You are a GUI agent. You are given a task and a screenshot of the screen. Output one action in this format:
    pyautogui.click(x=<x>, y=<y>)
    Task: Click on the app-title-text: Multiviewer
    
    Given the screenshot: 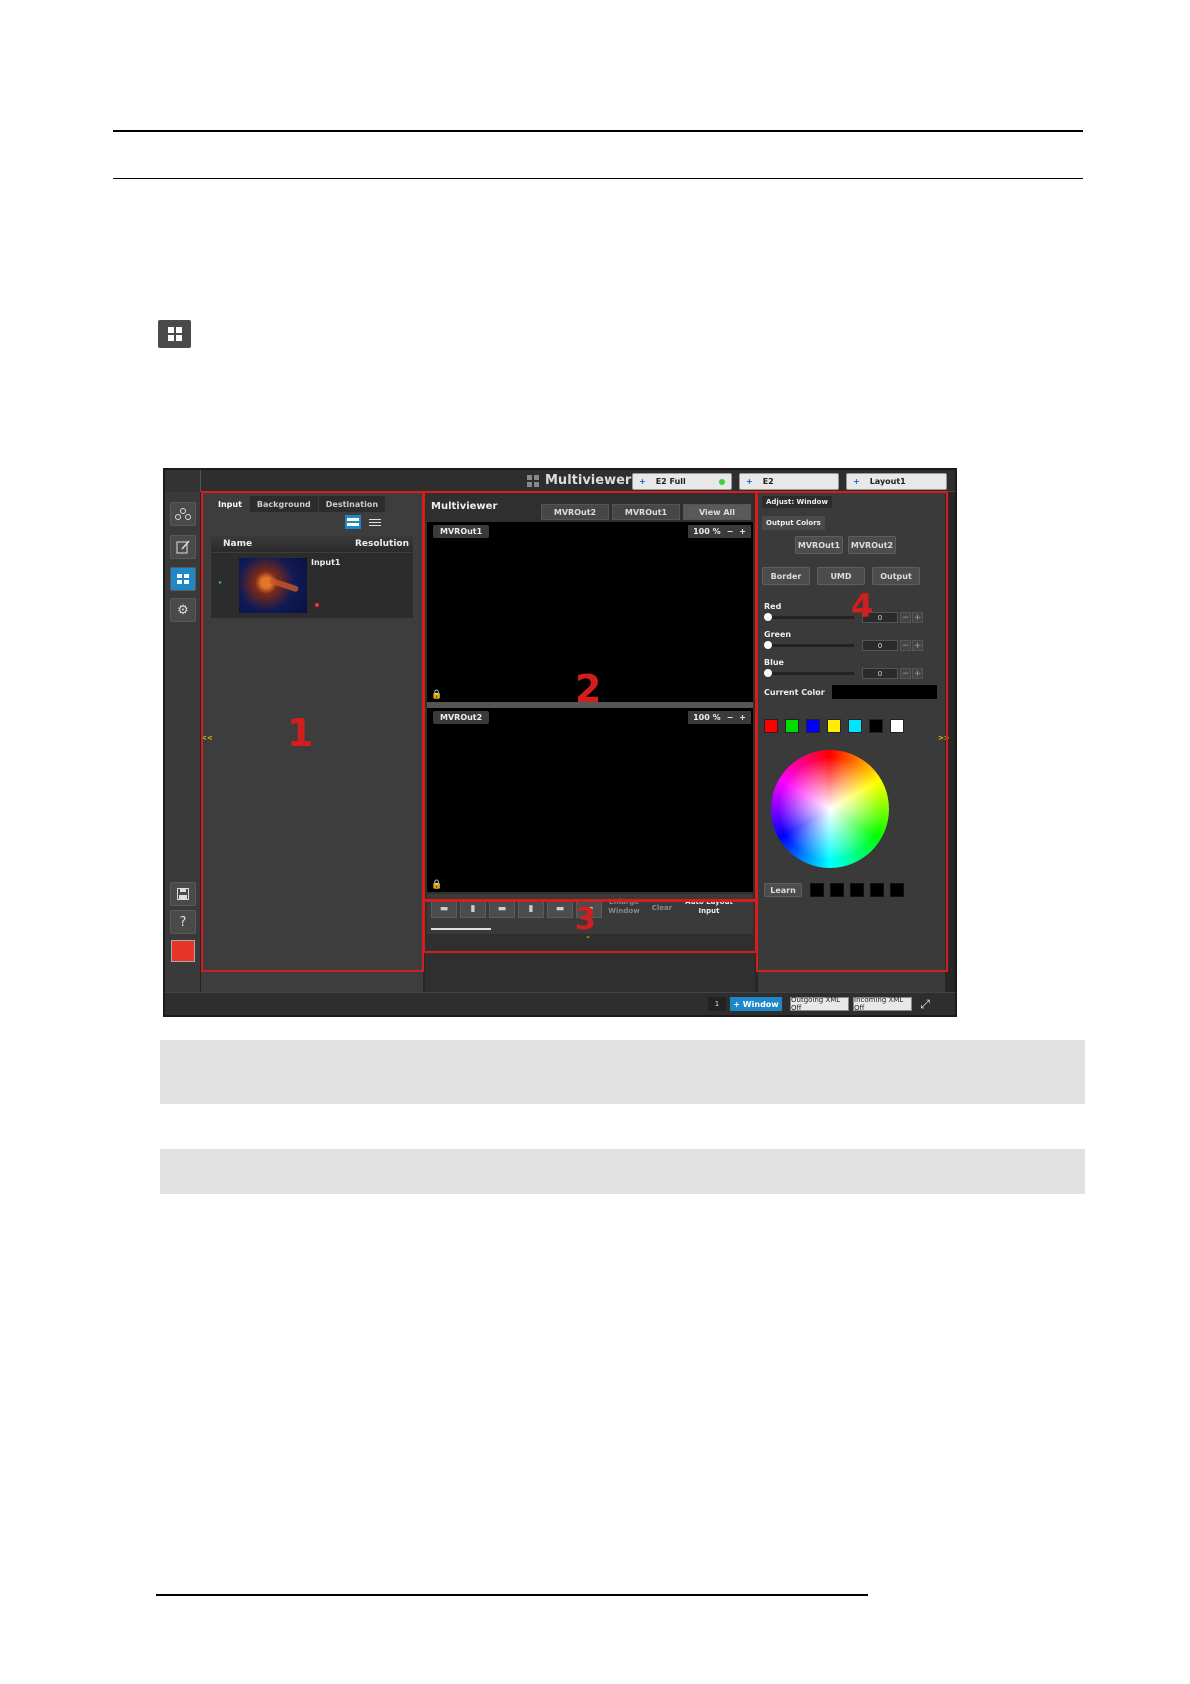 What is the action you would take?
    pyautogui.click(x=588, y=480)
    